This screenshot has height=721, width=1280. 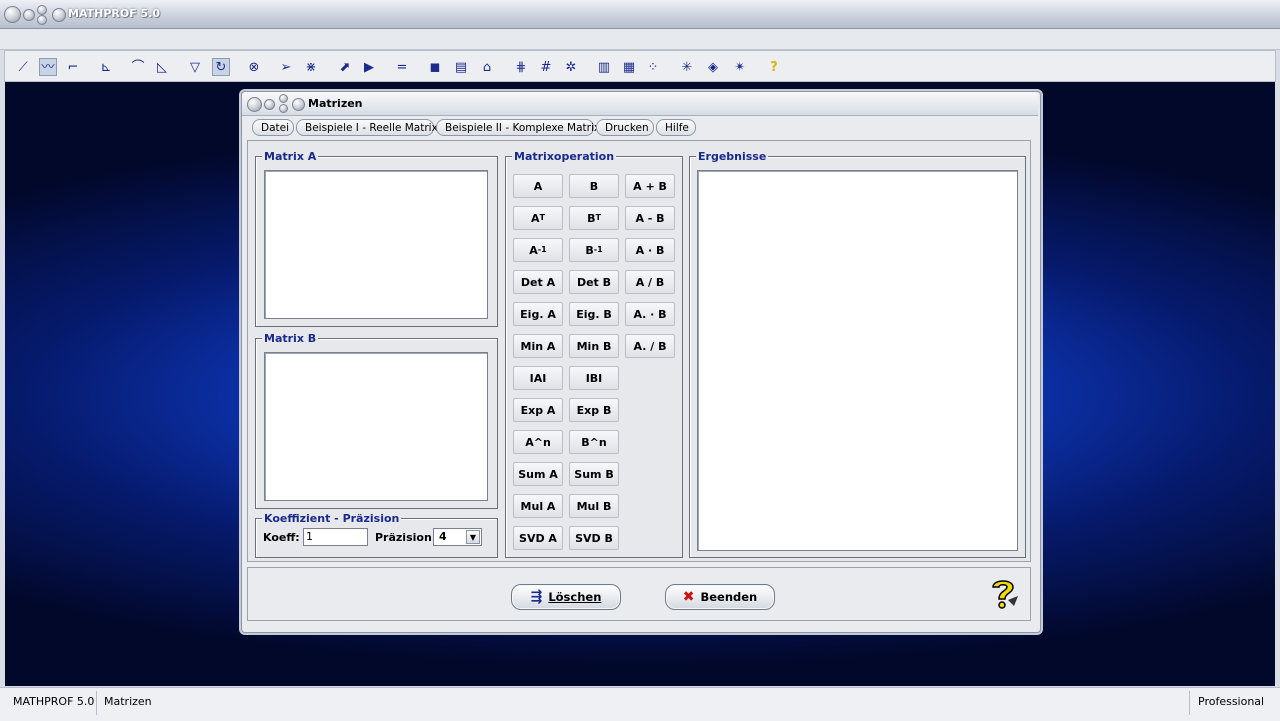 What do you see at coordinates (269, 104) in the screenshot?
I see `dialog-minimize-button` at bounding box center [269, 104].